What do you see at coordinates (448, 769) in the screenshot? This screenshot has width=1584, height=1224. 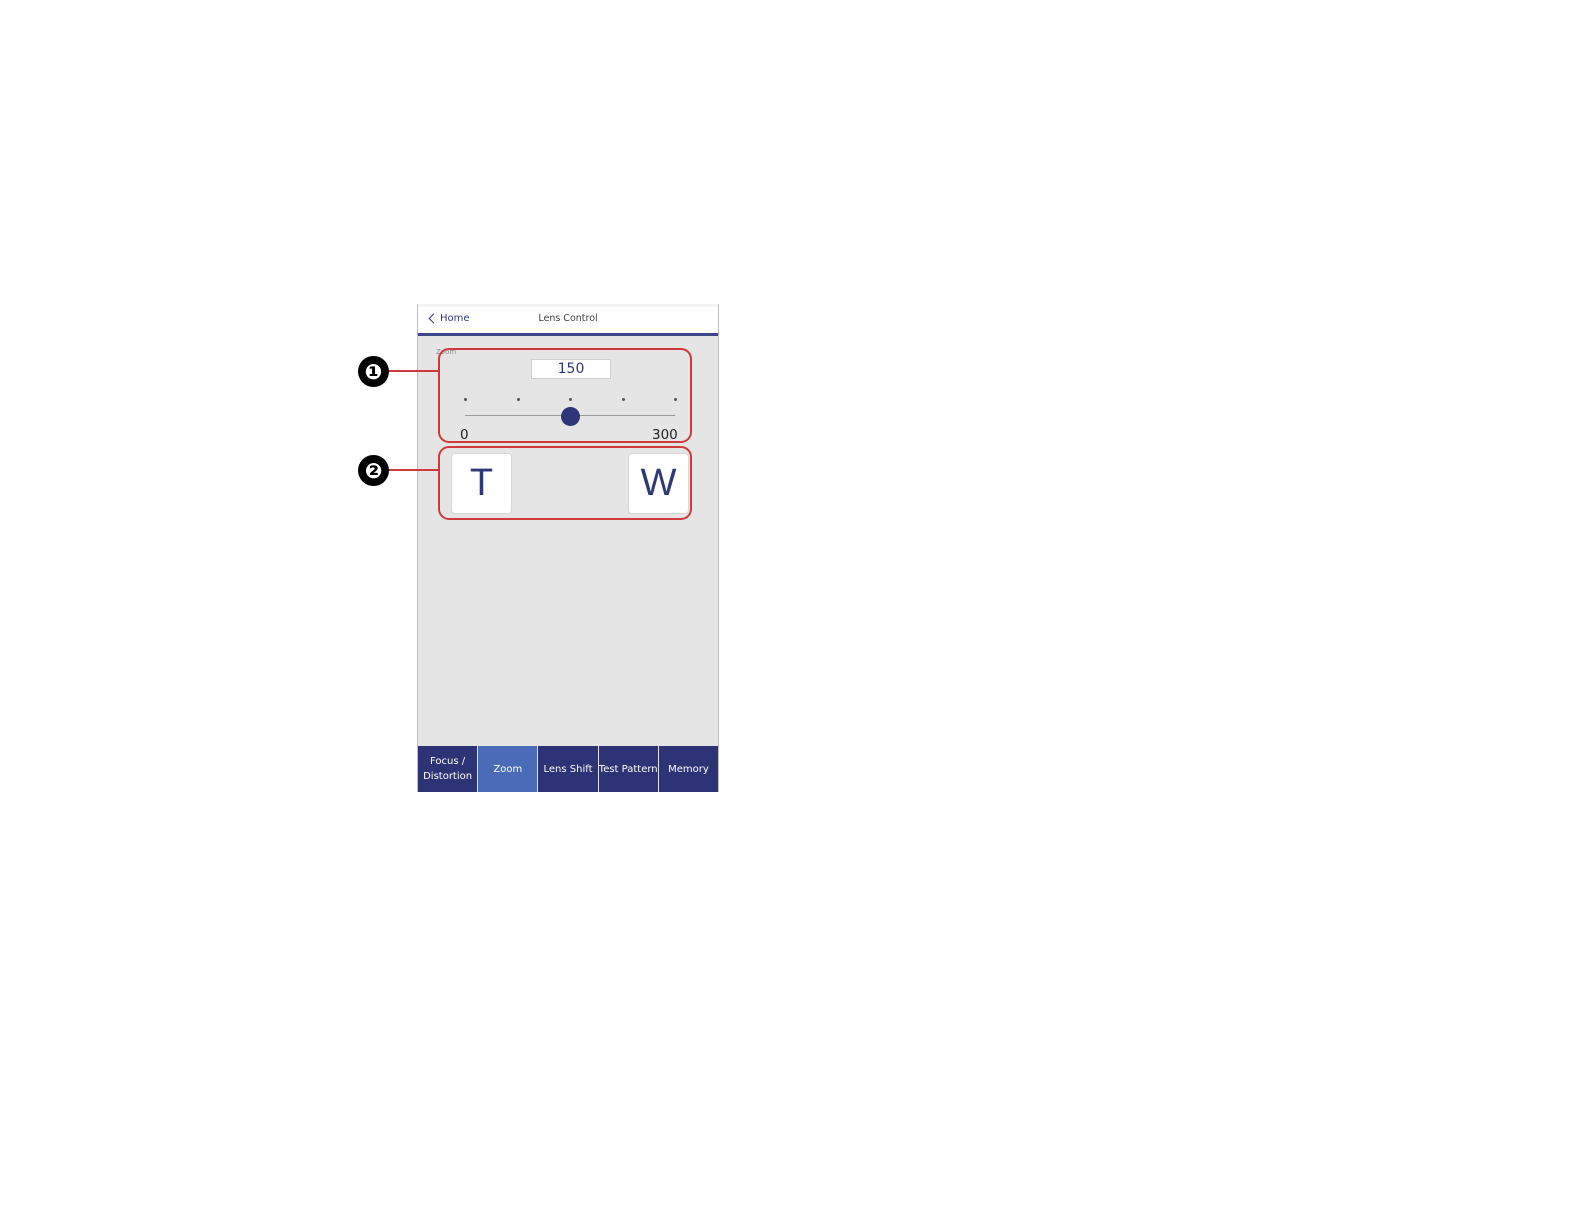 I see `tab-focus-distortion: Focus / Distortion` at bounding box center [448, 769].